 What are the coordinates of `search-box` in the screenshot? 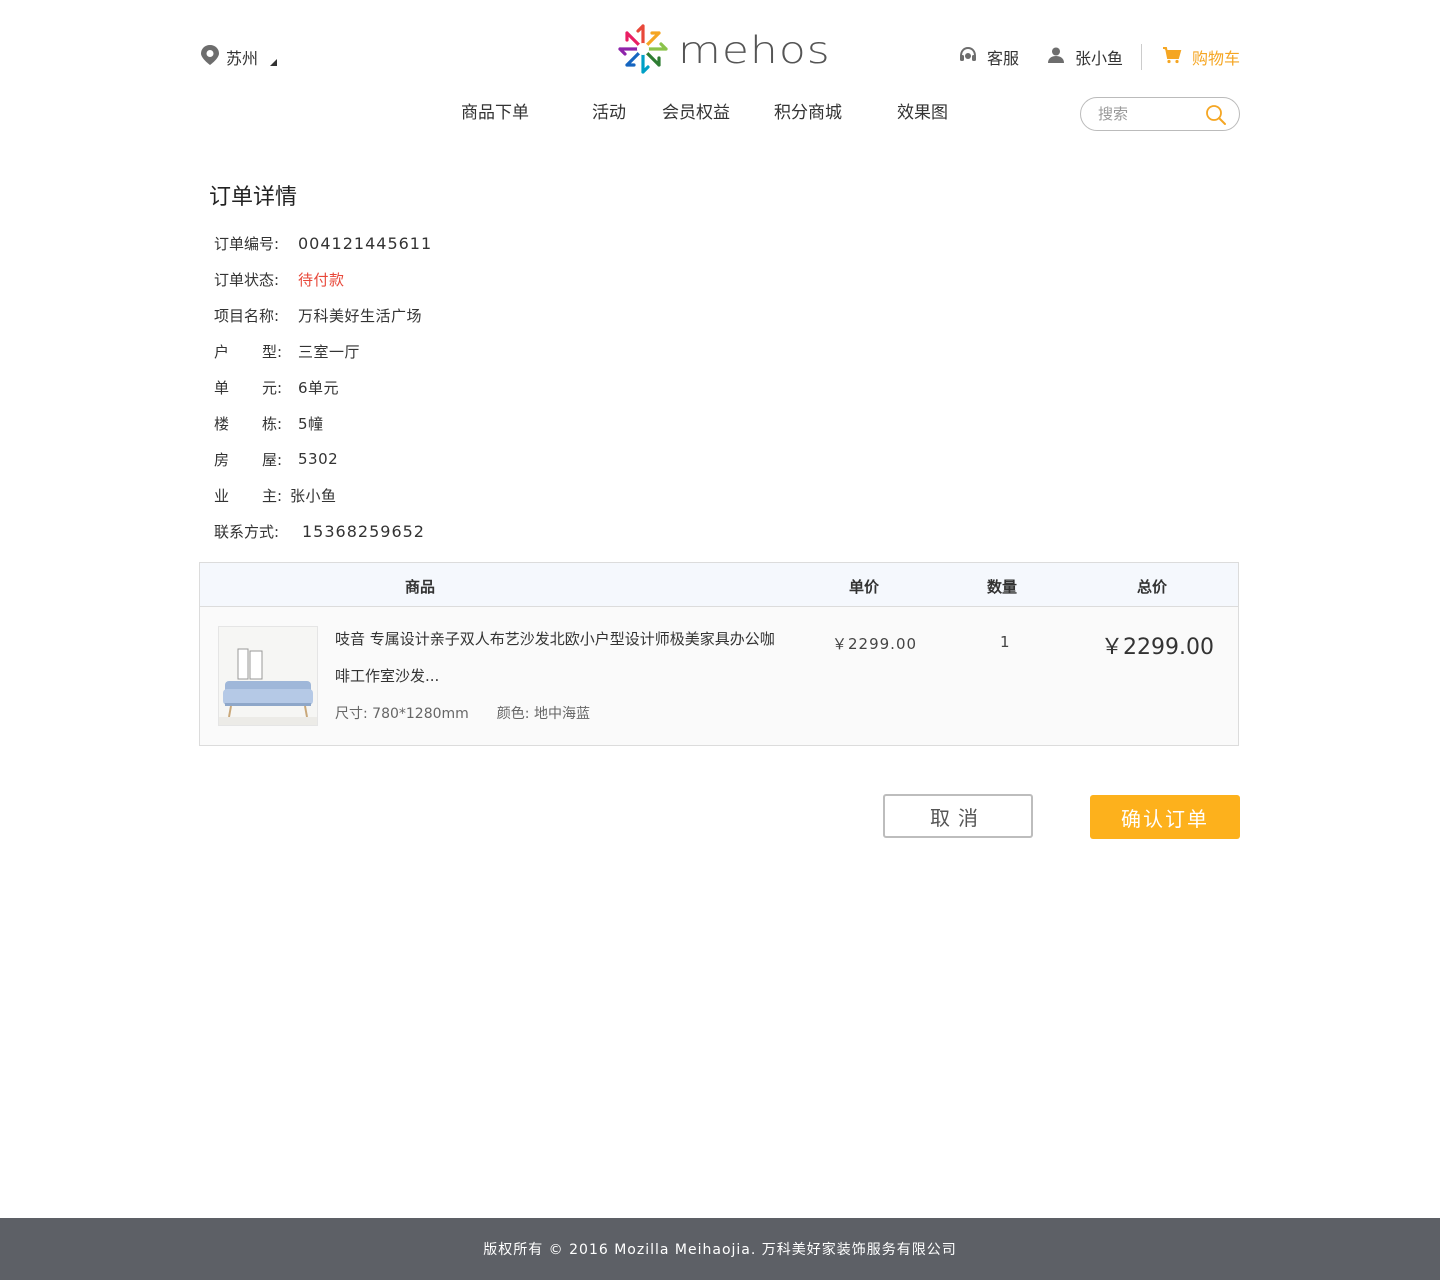 It's located at (1160, 114).